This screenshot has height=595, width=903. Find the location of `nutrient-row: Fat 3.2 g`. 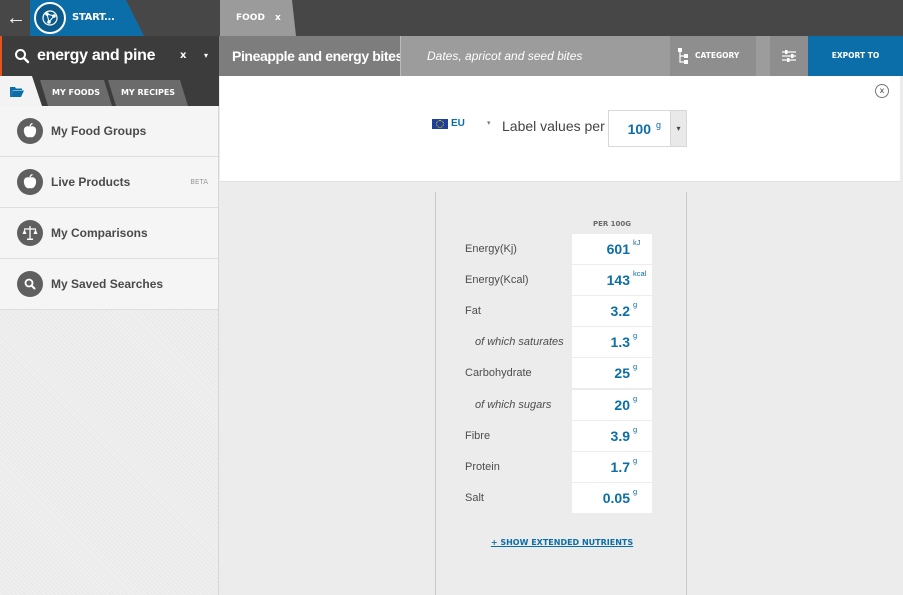

nutrient-row: Fat 3.2 g is located at coordinates (562, 311).